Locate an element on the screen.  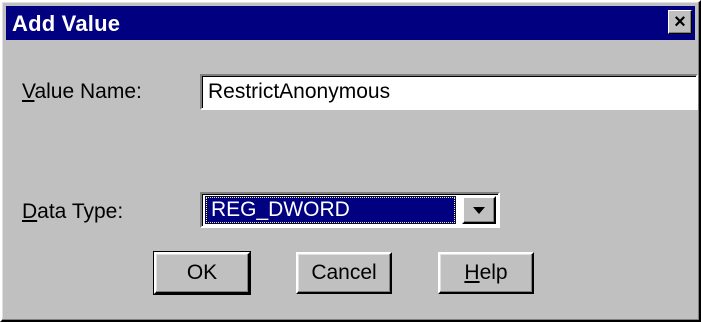
data-type-label-text: ata Type: is located at coordinates (80, 211).